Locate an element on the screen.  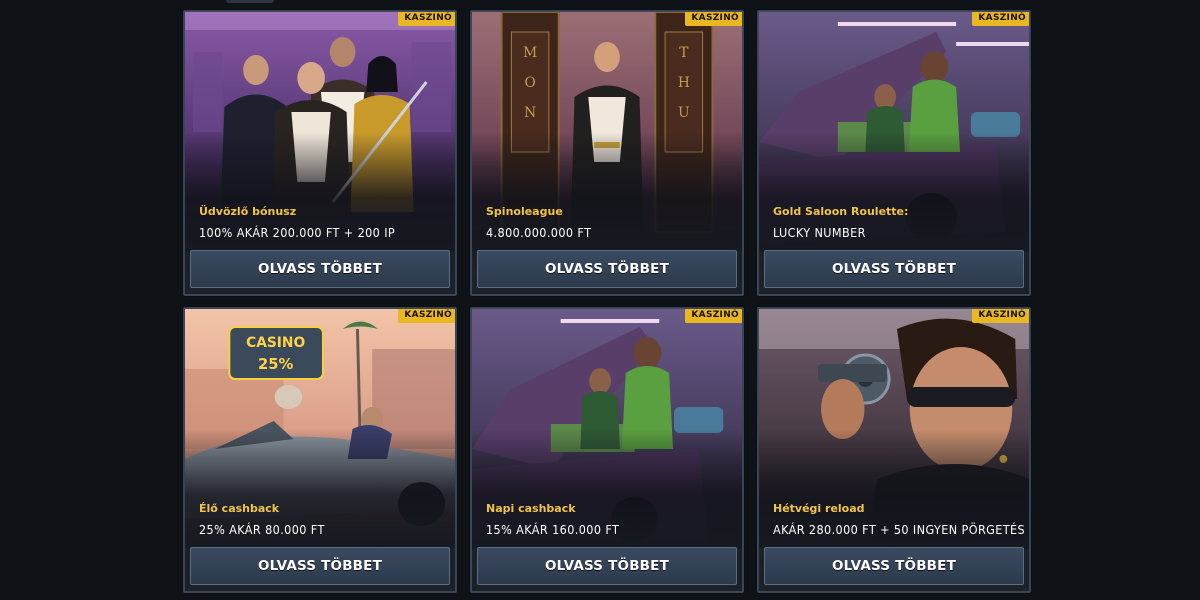
casino-sign-text: CASINO is located at coordinates (275, 343).